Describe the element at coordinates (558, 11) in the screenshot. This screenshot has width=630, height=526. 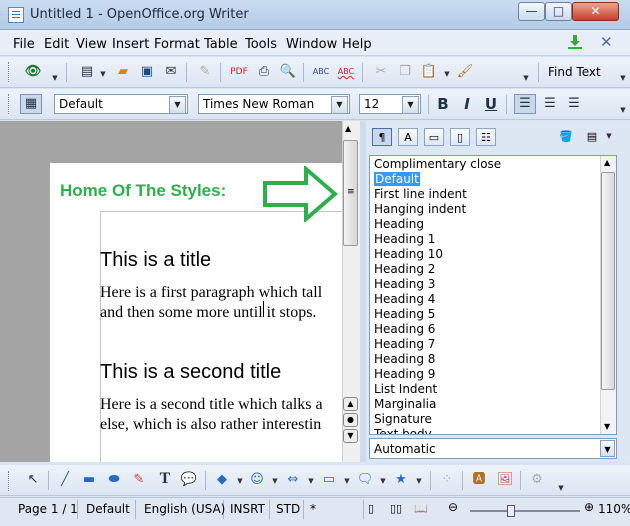
I see `maximize-button: □` at that location.